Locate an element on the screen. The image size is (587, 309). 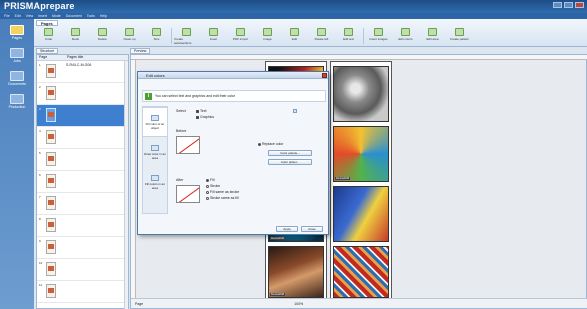
insert-images-button: Insert images is located at coordinates (378, 36).